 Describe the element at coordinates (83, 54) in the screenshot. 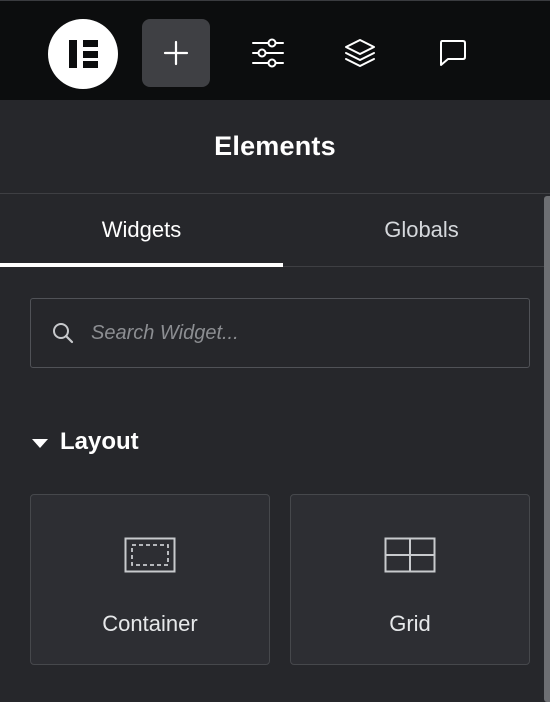

I see `elementor-logo-icon` at that location.